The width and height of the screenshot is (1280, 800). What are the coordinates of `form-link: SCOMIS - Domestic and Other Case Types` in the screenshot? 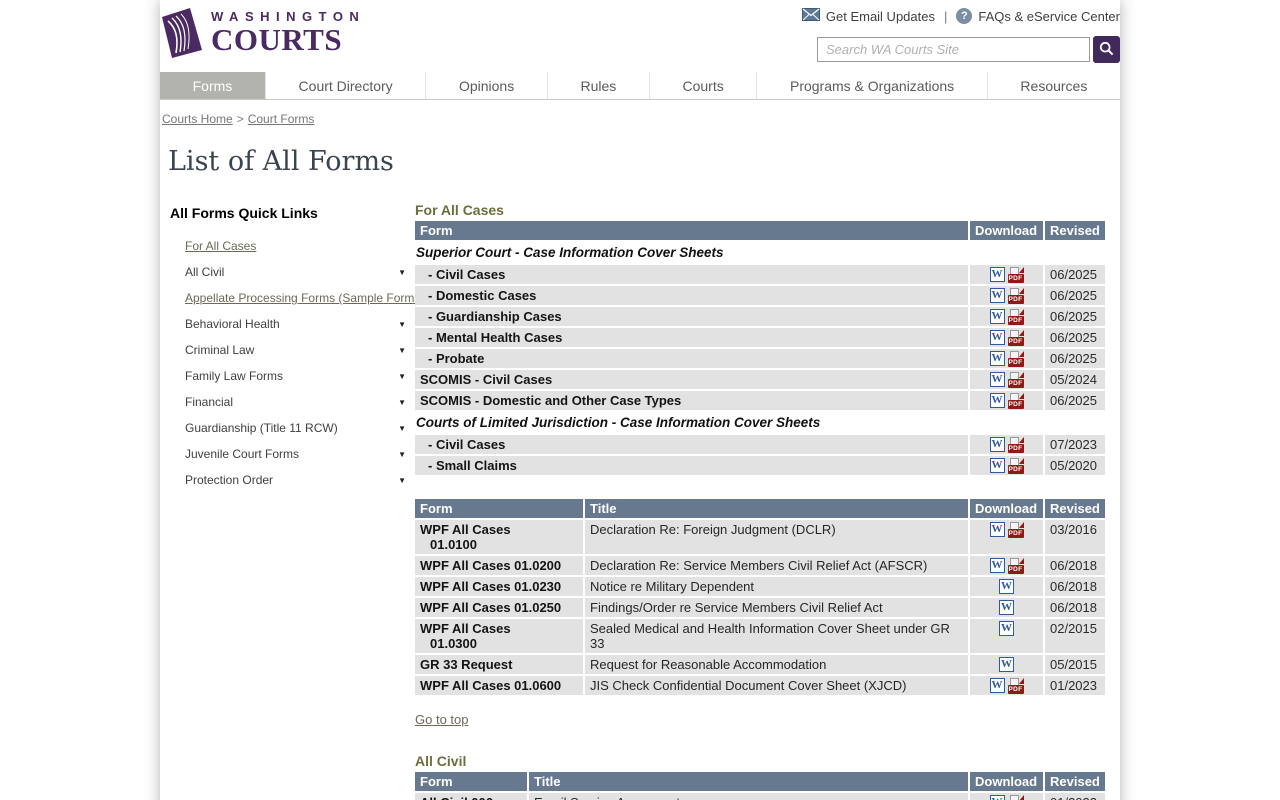 It's located at (691, 400).